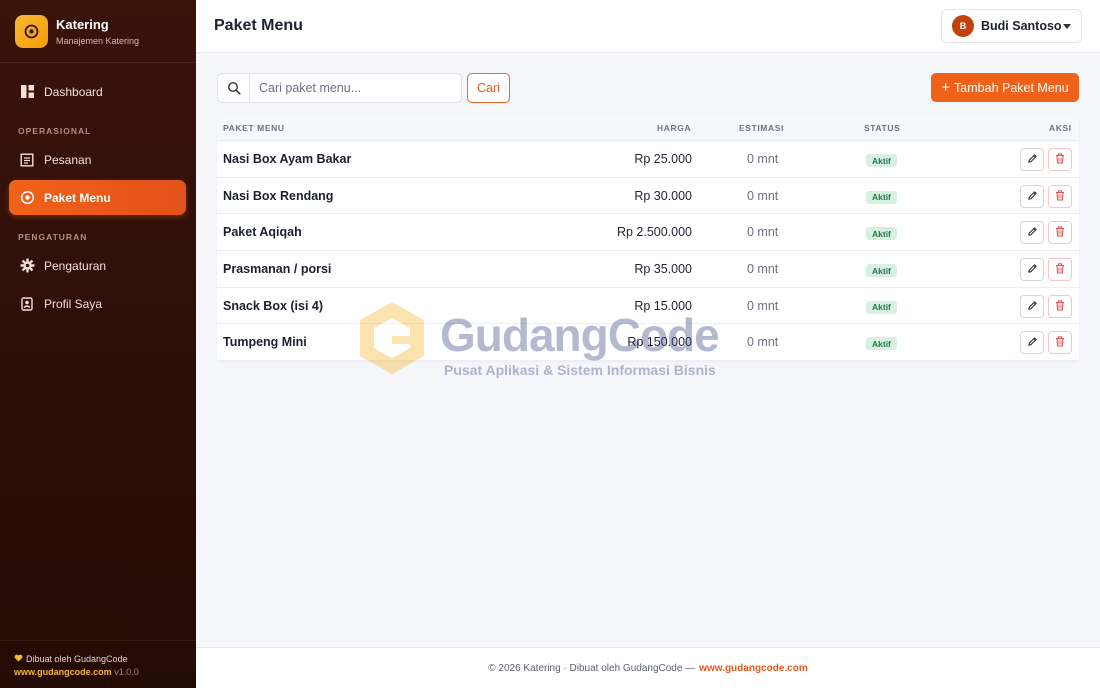 This screenshot has width=1100, height=688. What do you see at coordinates (262, 232) in the screenshot?
I see `menu-name: Paket Aqiqah` at bounding box center [262, 232].